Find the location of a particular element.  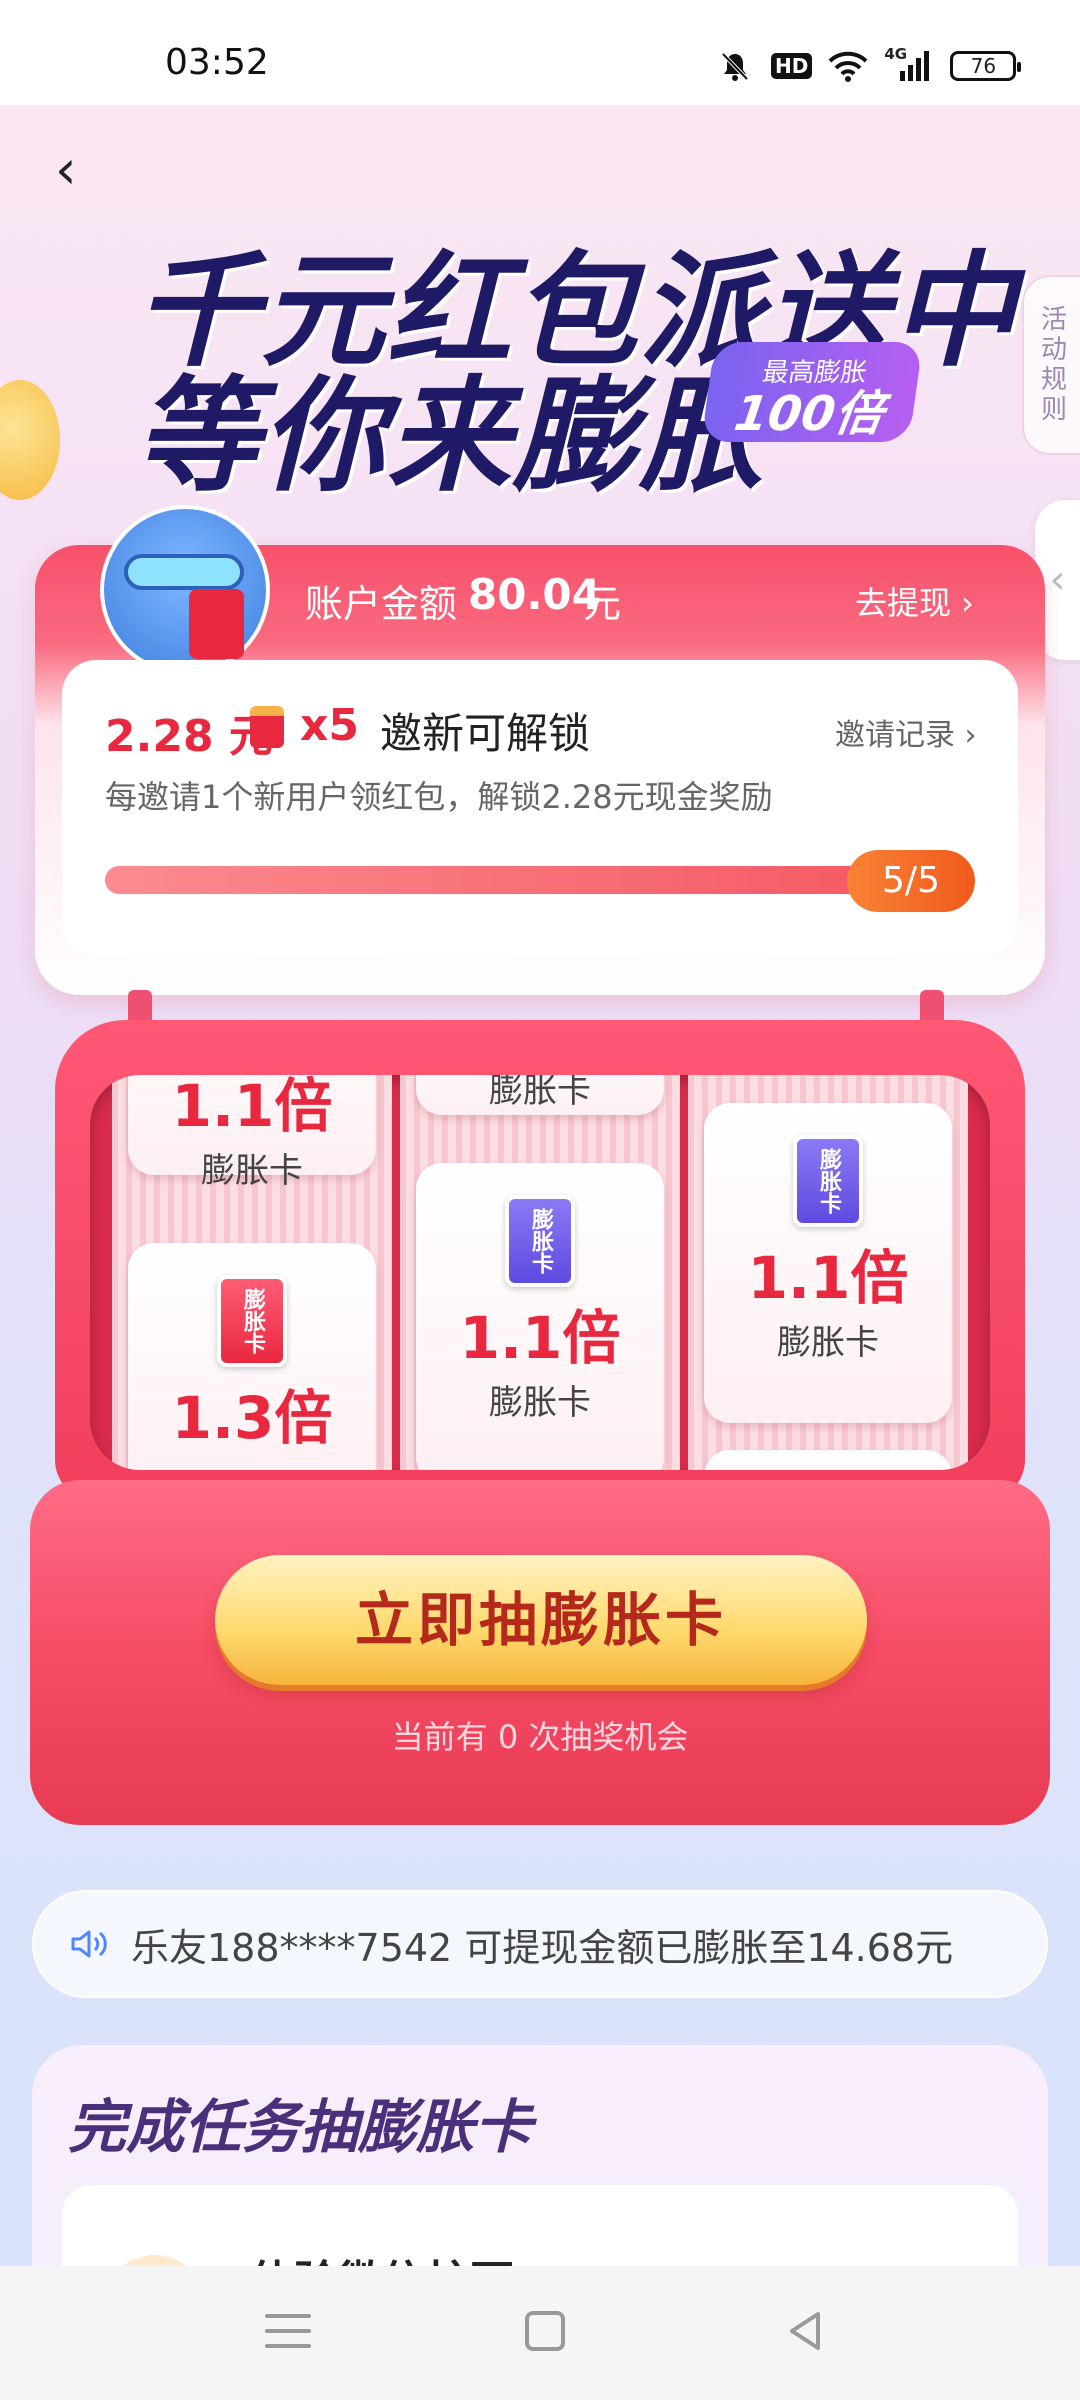

max-multiplier-badge: 最高膨胀 100倍 is located at coordinates (812, 392).